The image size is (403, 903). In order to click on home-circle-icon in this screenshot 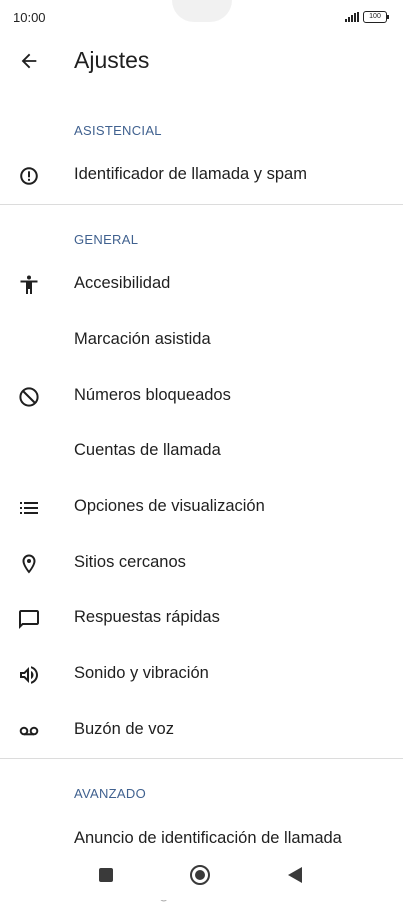, I will do `click(200, 875)`.